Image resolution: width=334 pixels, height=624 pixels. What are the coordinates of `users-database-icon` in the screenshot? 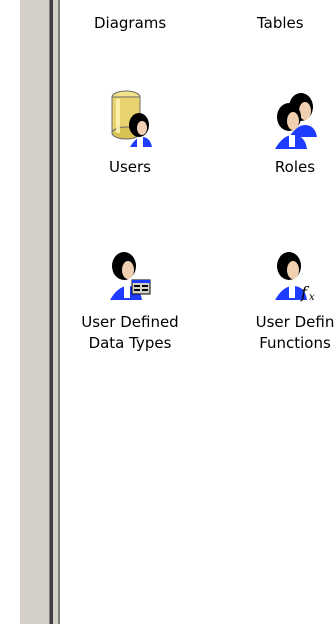 It's located at (131, 118).